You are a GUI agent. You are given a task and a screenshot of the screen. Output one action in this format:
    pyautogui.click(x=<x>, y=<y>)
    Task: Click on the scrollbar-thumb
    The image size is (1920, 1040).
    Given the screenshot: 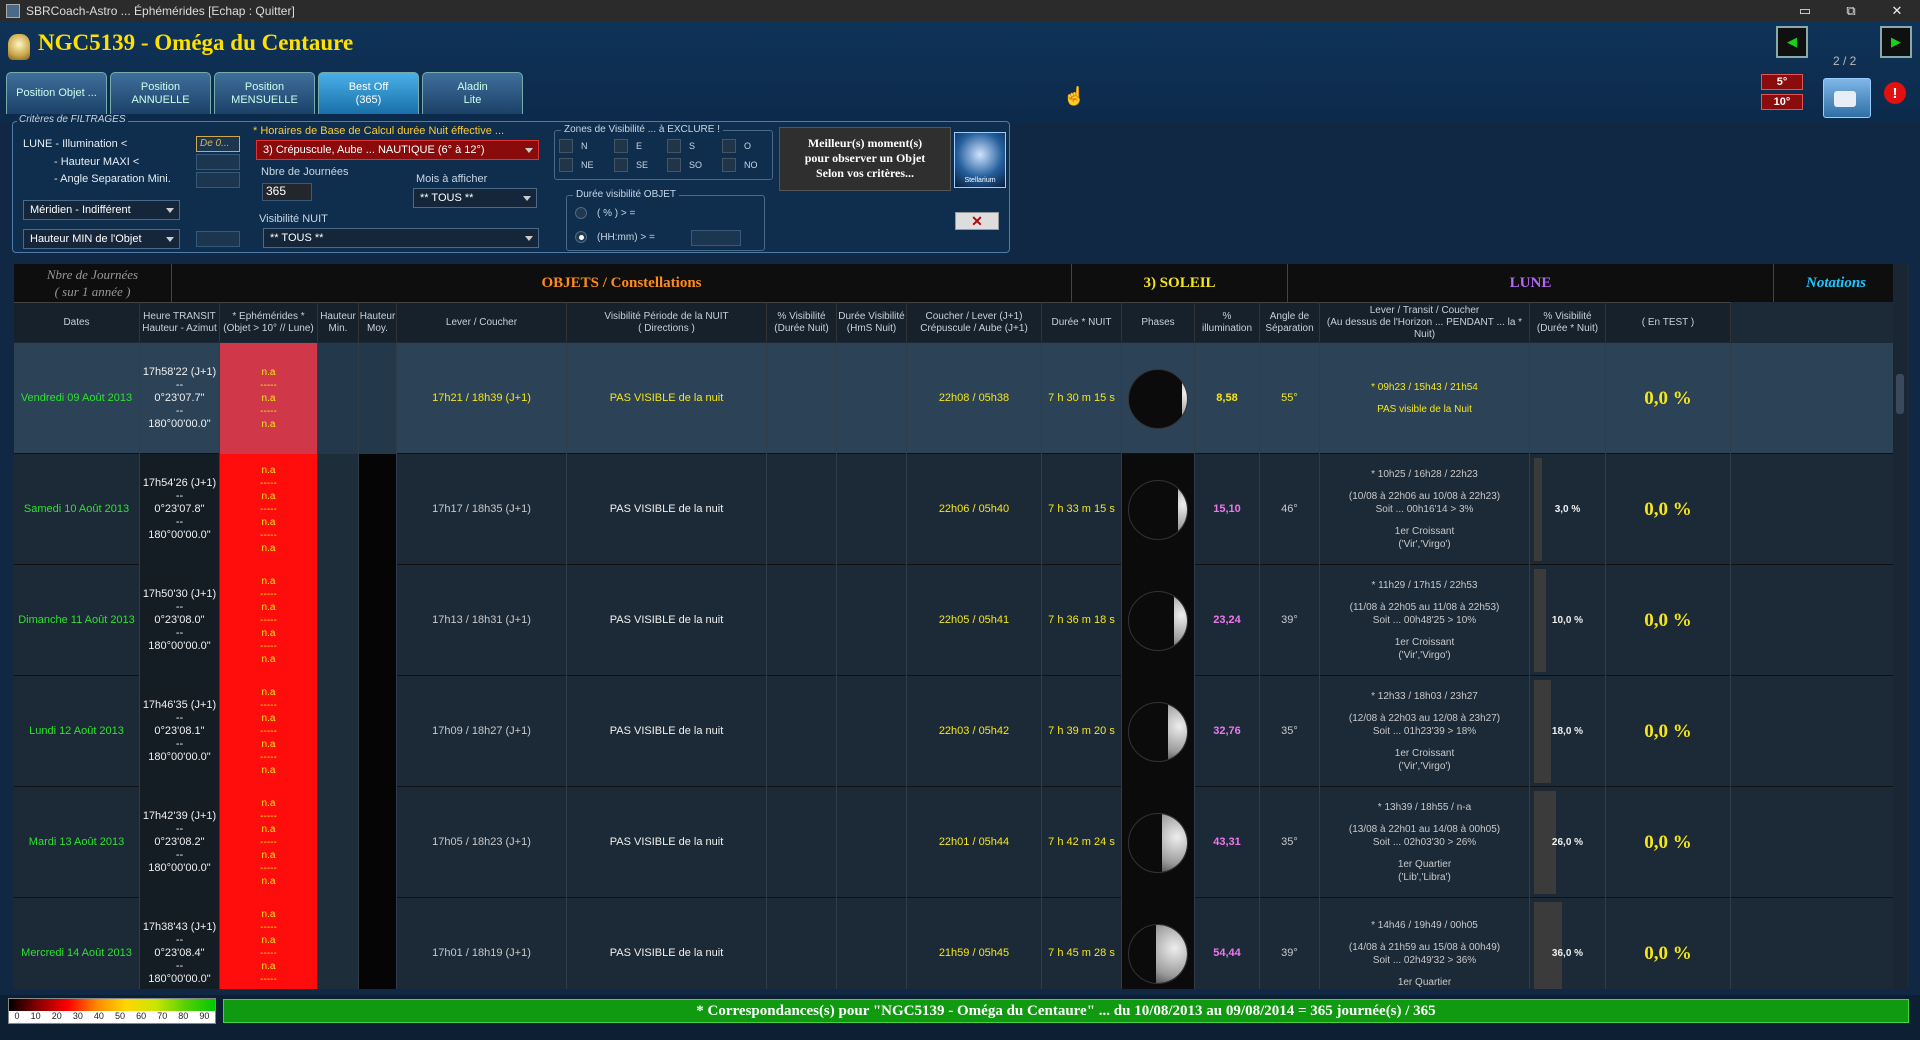 What is the action you would take?
    pyautogui.click(x=1900, y=394)
    